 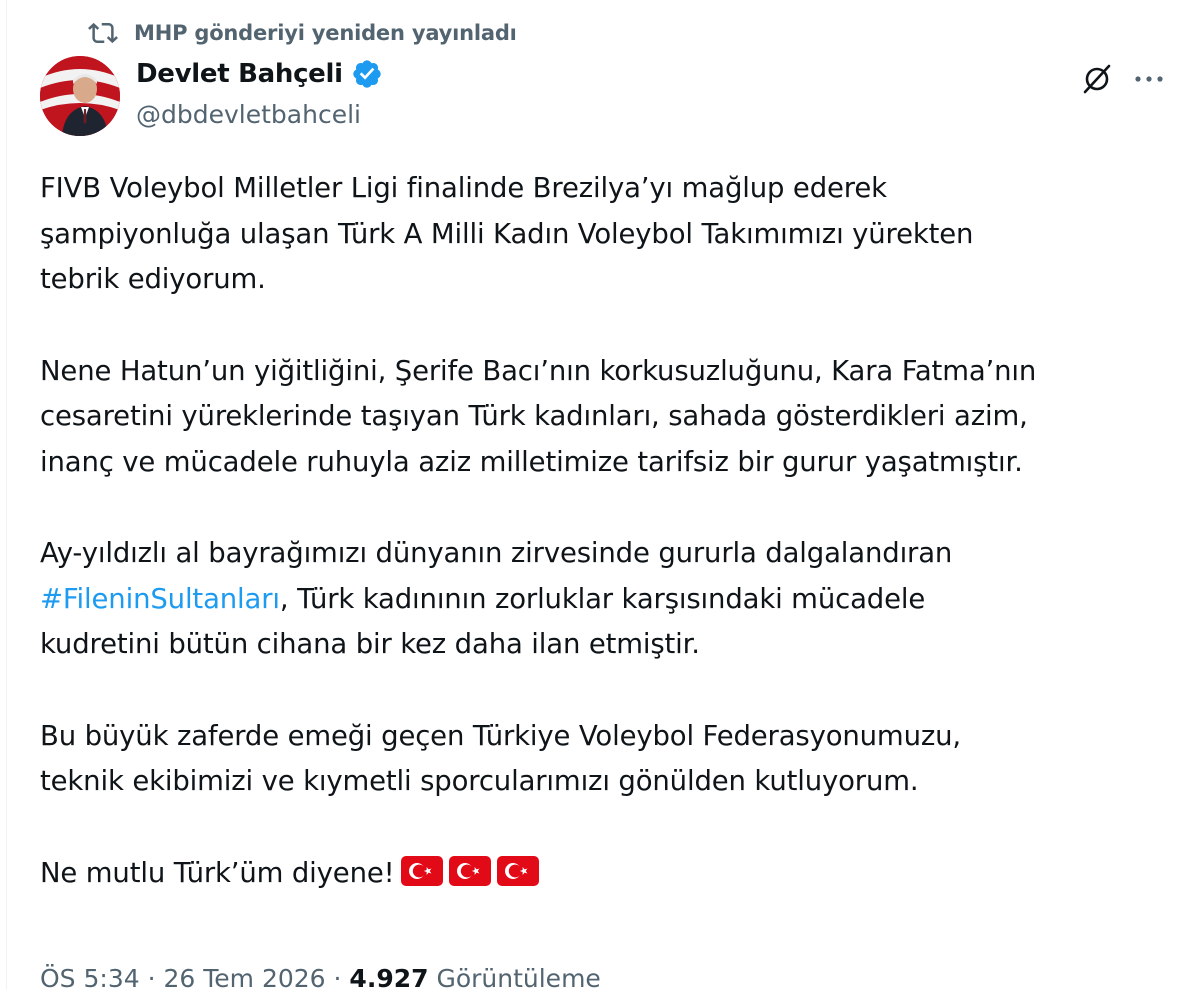 What do you see at coordinates (248, 114) in the screenshot?
I see `author-handle: @dbdevletbahceli` at bounding box center [248, 114].